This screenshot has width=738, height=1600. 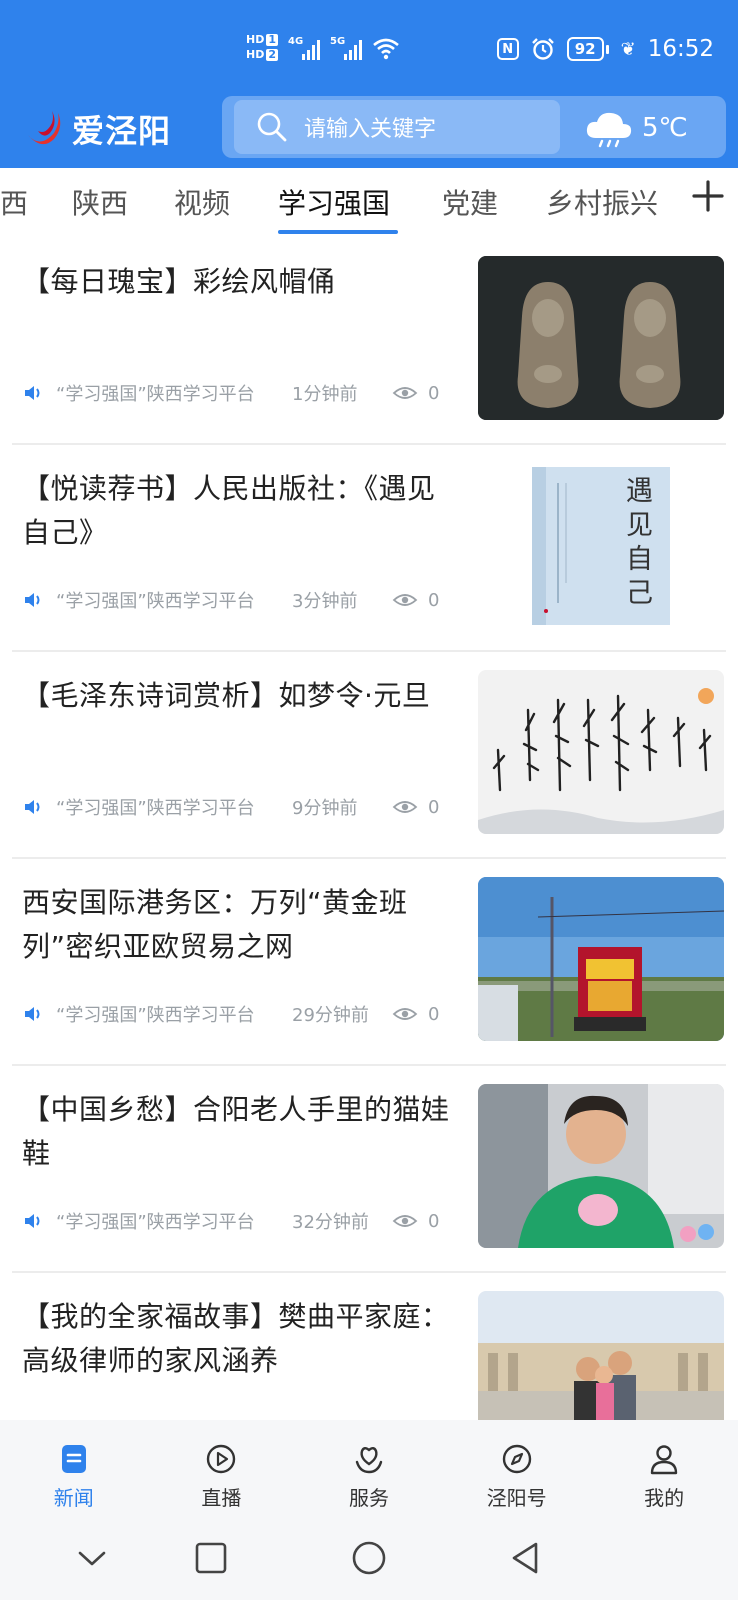 What do you see at coordinates (242, 511) in the screenshot?
I see `news-title: 【悦读荐书】人民出版社：《遇见自己》` at bounding box center [242, 511].